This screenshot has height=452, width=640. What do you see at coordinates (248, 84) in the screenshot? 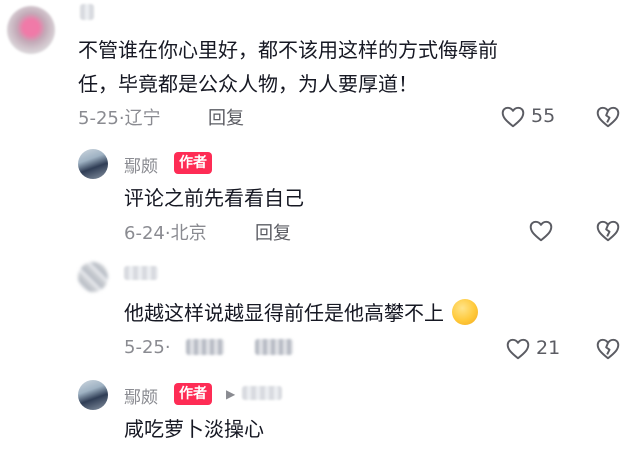
I see `comment-text-line2: 任，毕竟都是公众人物，为人要厚道！` at bounding box center [248, 84].